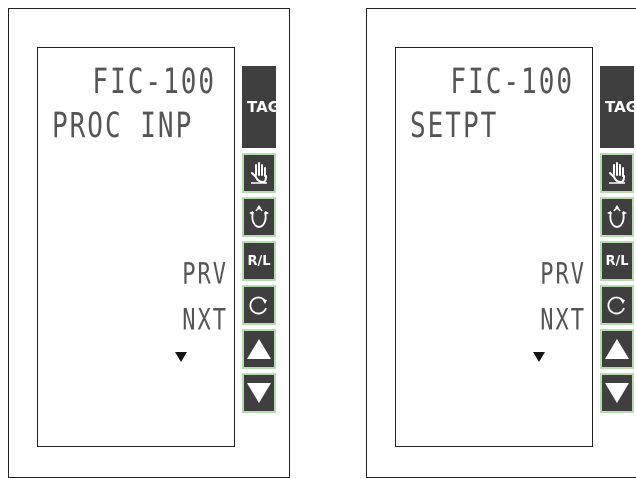  Describe the element at coordinates (454, 126) in the screenshot. I see `parameter-readout: SETPT` at that location.